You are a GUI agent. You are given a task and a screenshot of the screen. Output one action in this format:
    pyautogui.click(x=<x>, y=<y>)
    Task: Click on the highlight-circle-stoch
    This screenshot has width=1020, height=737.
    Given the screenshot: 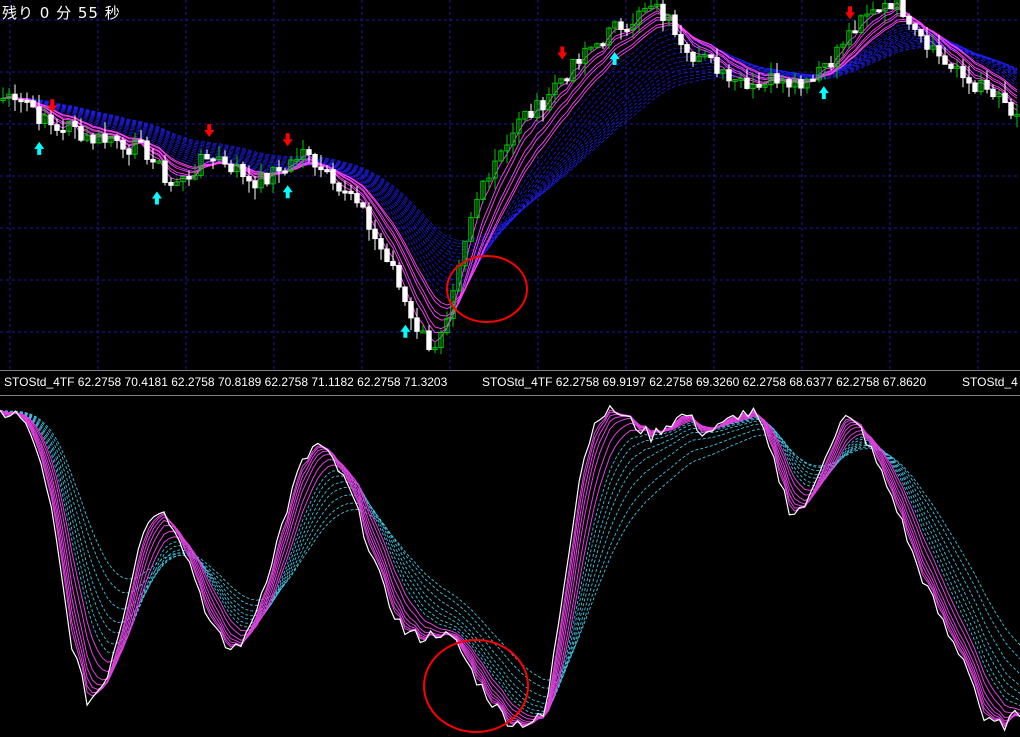 What is the action you would take?
    pyautogui.click(x=476, y=686)
    